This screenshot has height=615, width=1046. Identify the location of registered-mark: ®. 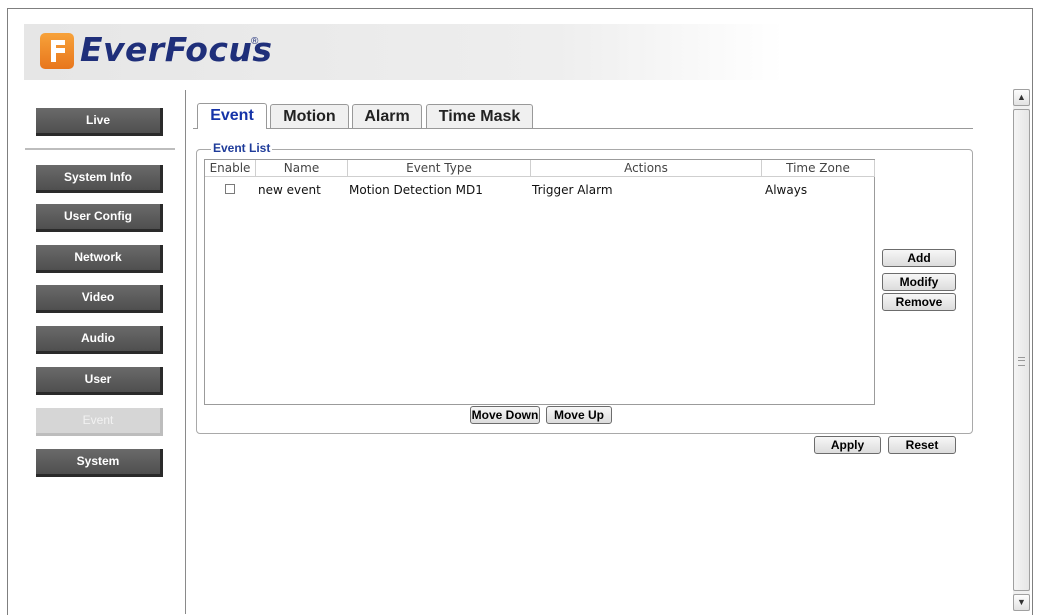
(255, 41).